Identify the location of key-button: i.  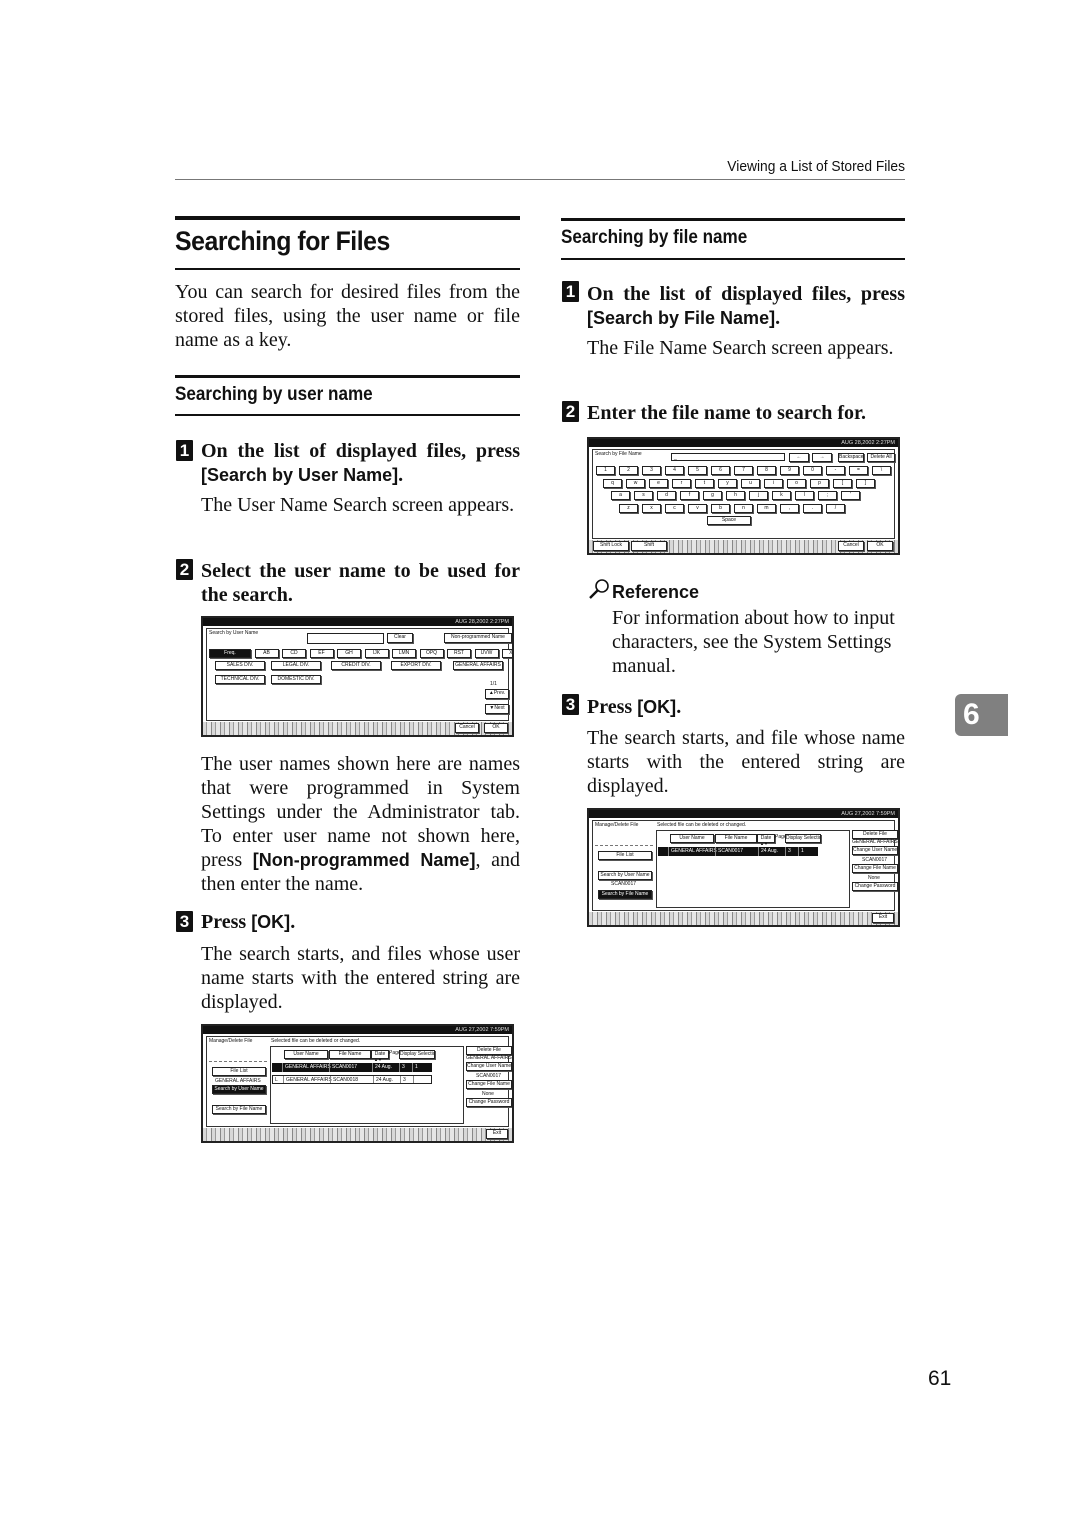
(773, 483).